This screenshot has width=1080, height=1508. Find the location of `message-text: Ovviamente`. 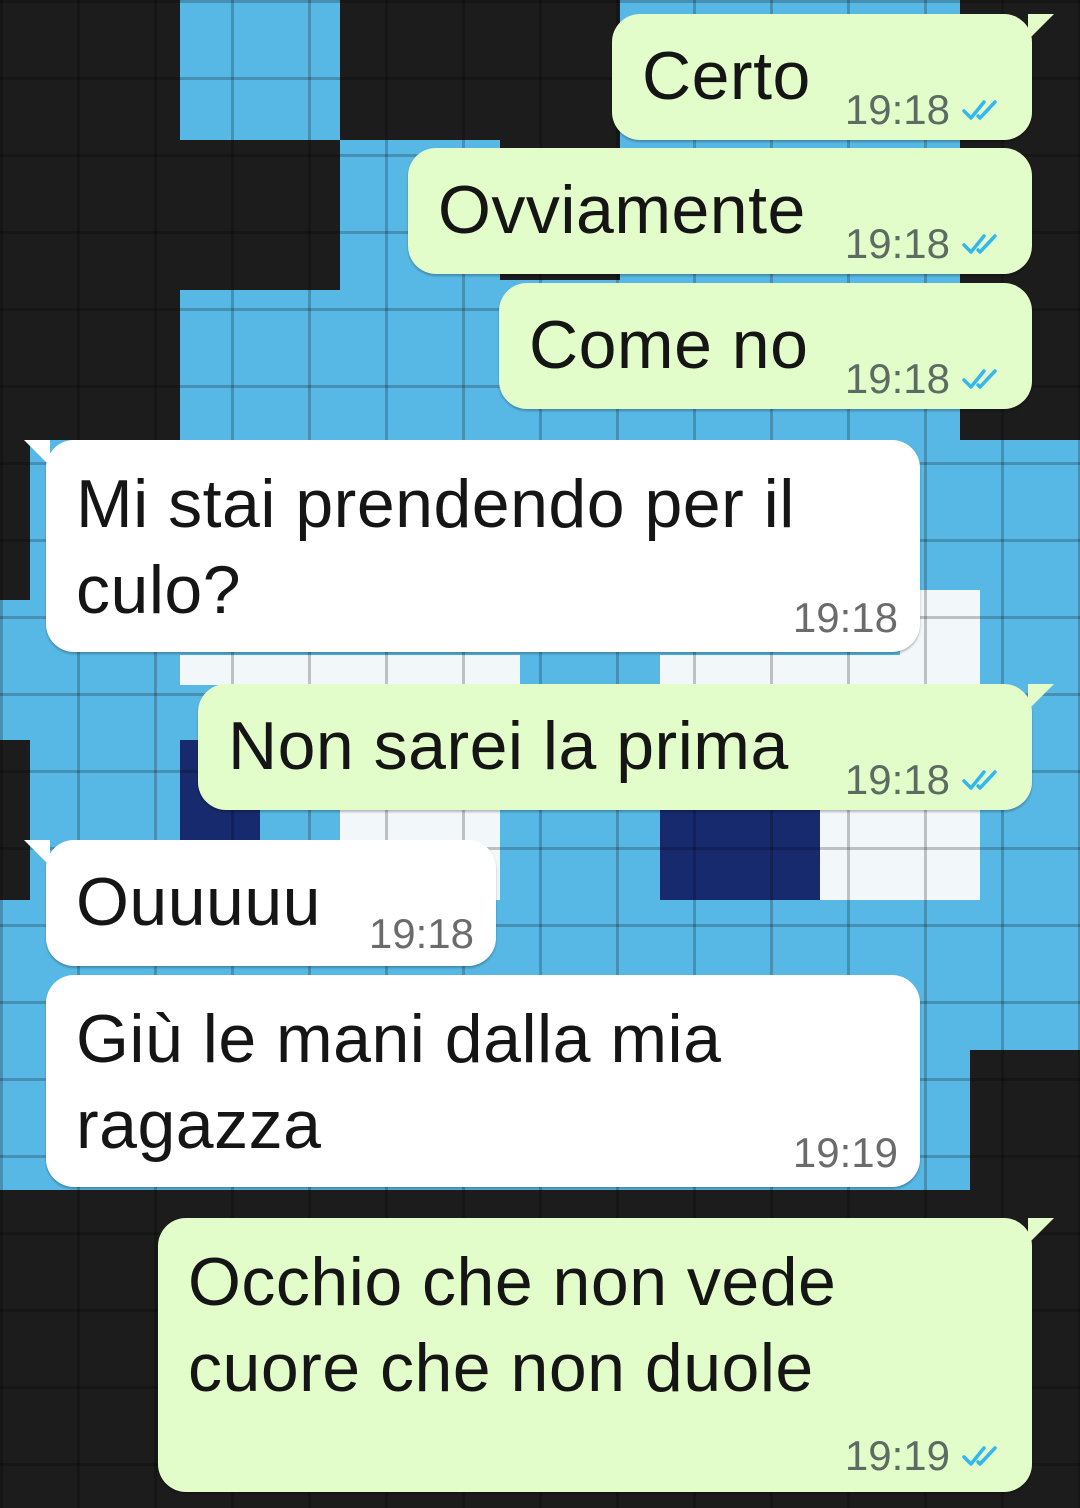

message-text: Ovviamente is located at coordinates (622, 210).